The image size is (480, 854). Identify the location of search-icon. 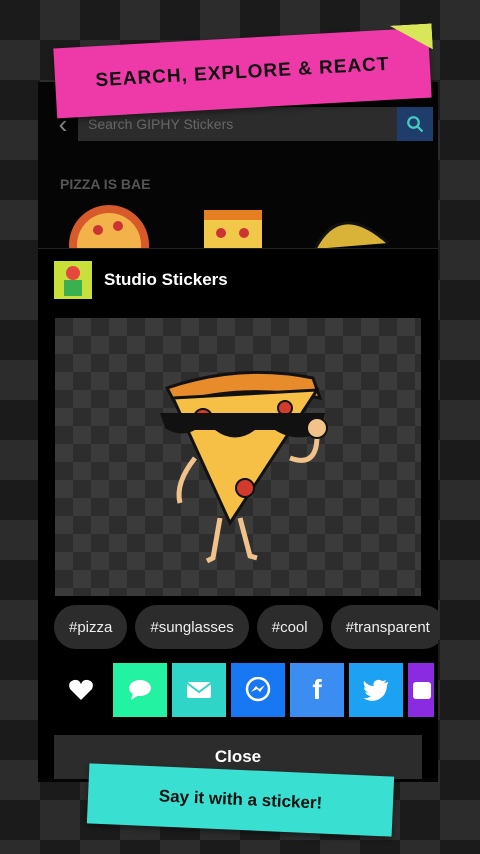
(415, 124).